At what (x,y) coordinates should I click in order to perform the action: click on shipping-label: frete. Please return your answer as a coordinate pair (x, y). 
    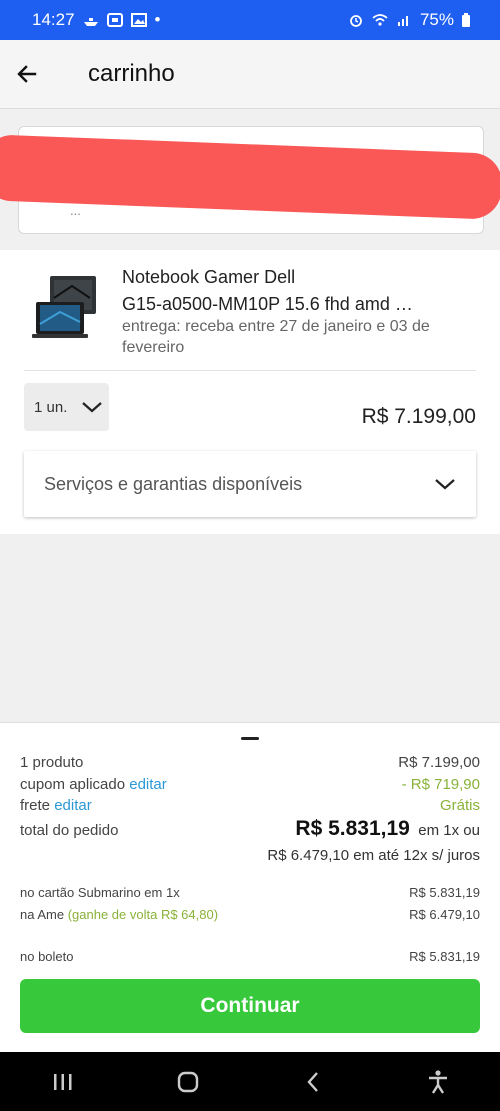
    Looking at the image, I should click on (35, 805).